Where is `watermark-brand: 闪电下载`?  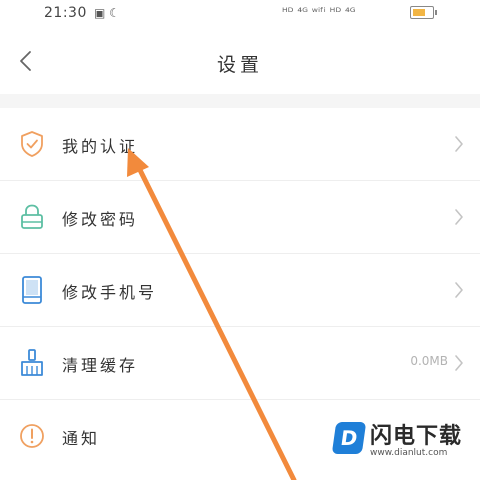 watermark-brand: 闪电下载 is located at coordinates (416, 436).